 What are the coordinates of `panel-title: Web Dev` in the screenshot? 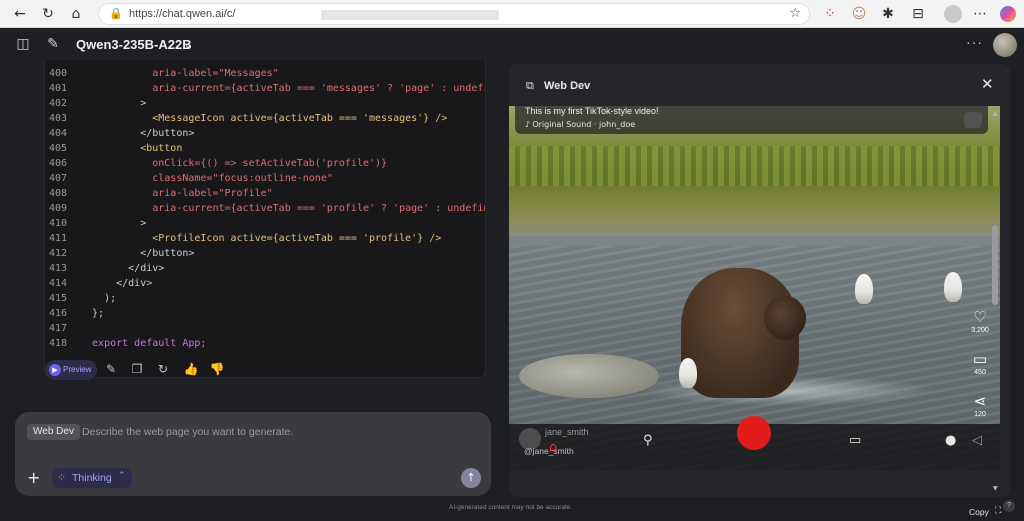 It's located at (567, 86).